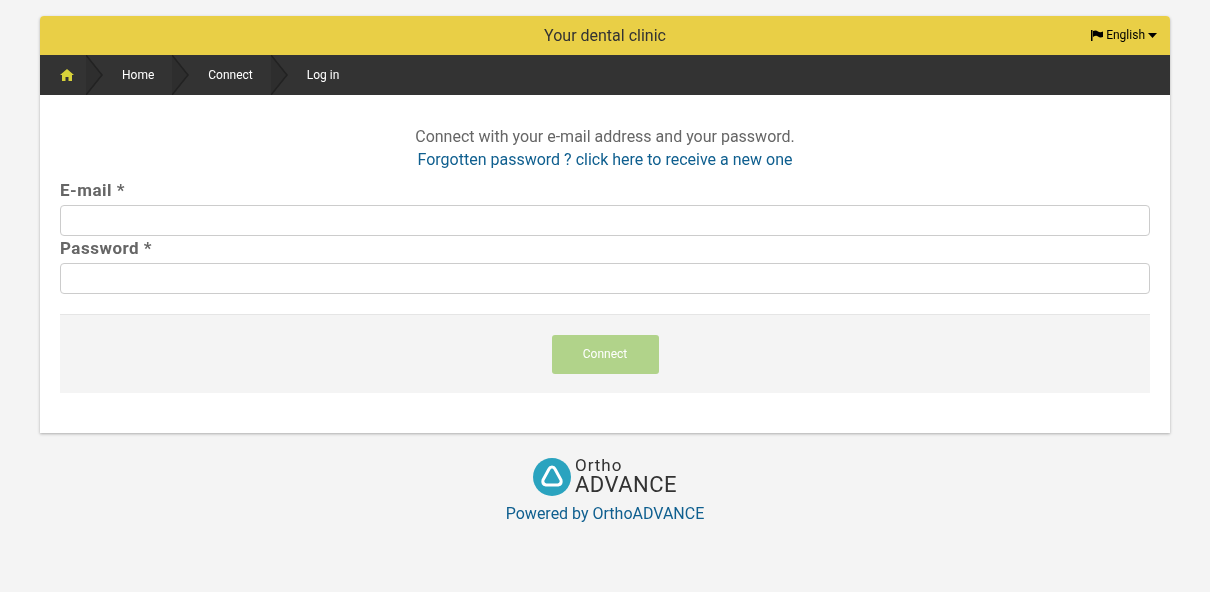 Image resolution: width=1210 pixels, height=592 pixels. What do you see at coordinates (605, 35) in the screenshot?
I see `clinic-title: Your dental clinic` at bounding box center [605, 35].